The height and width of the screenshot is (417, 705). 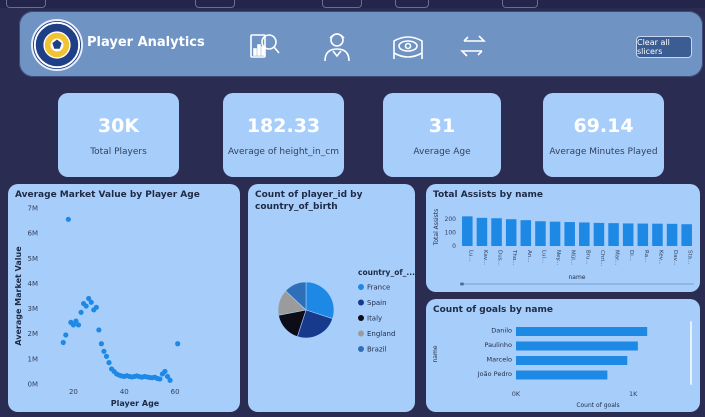 I want to click on kpi-card-average-minutes: 69.14 Average Minutes Played, so click(x=603, y=135).